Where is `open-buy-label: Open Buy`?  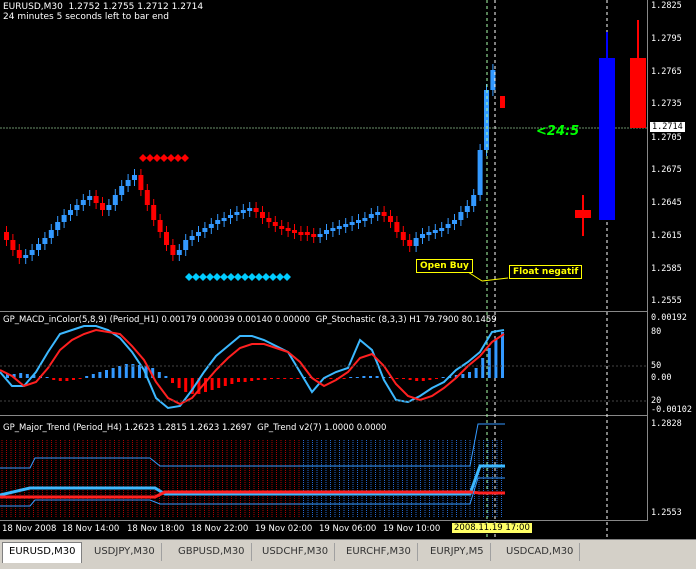 open-buy-label: Open Buy is located at coordinates (444, 266).